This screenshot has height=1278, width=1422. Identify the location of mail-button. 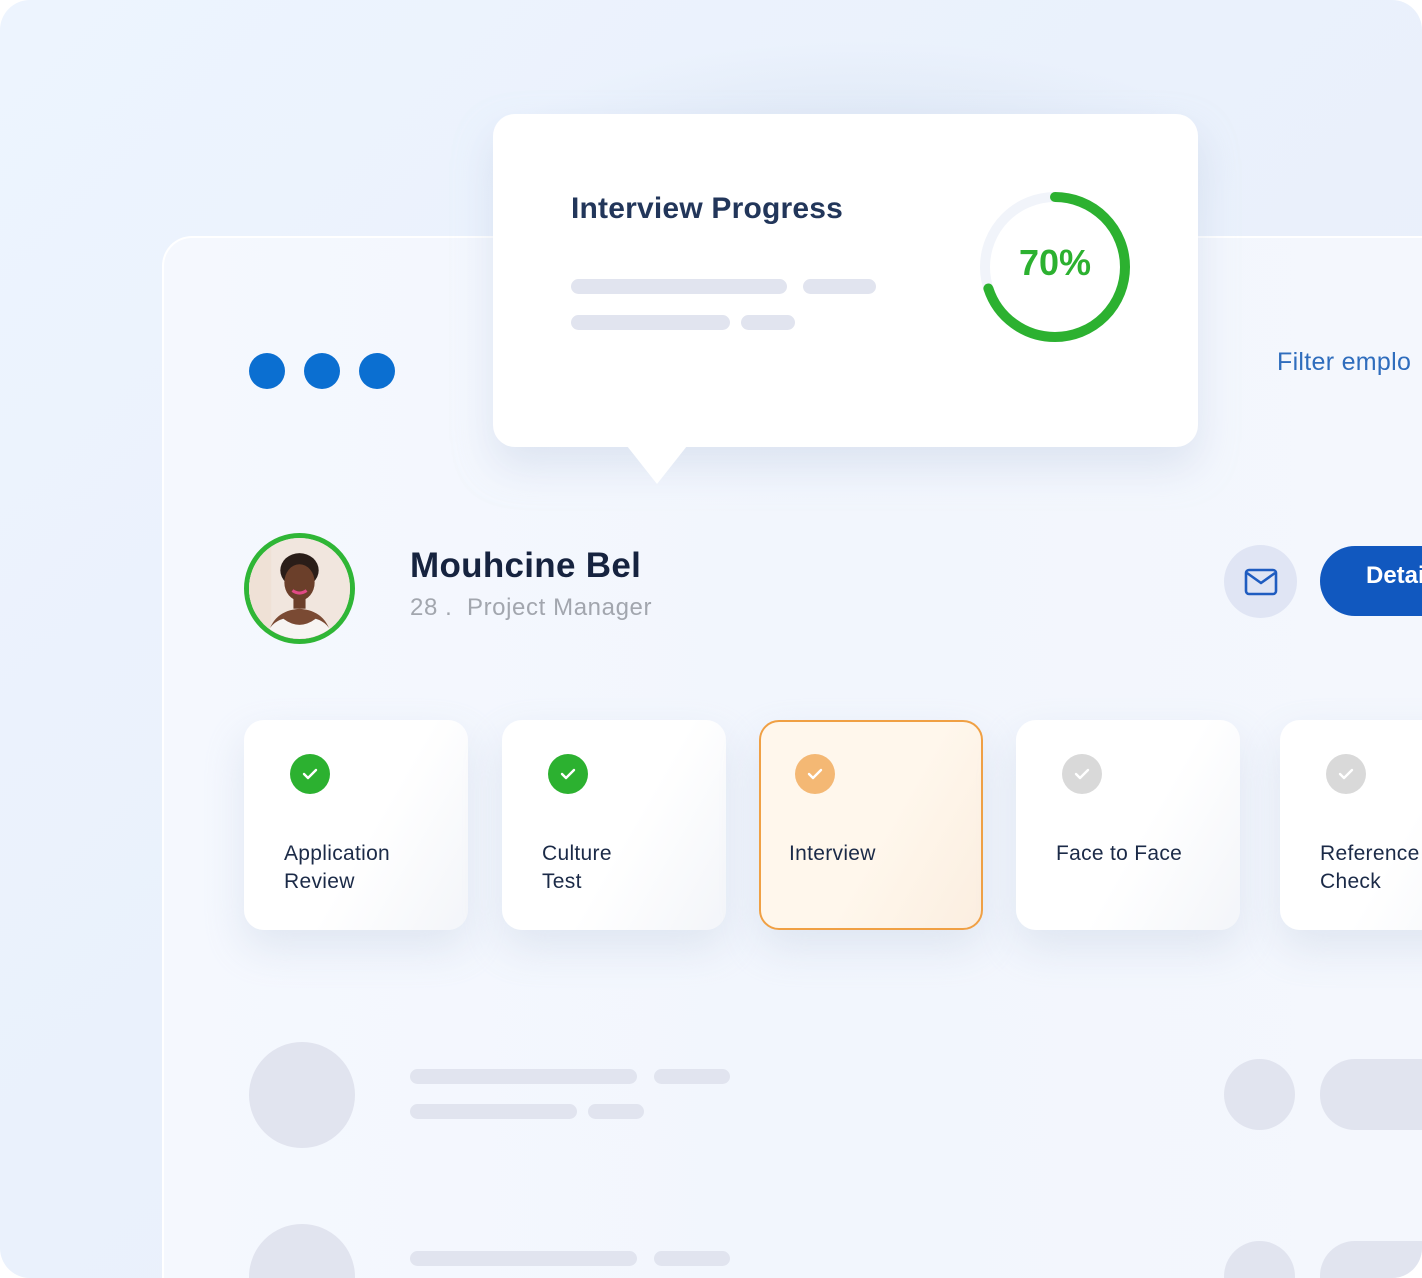
(1260, 581).